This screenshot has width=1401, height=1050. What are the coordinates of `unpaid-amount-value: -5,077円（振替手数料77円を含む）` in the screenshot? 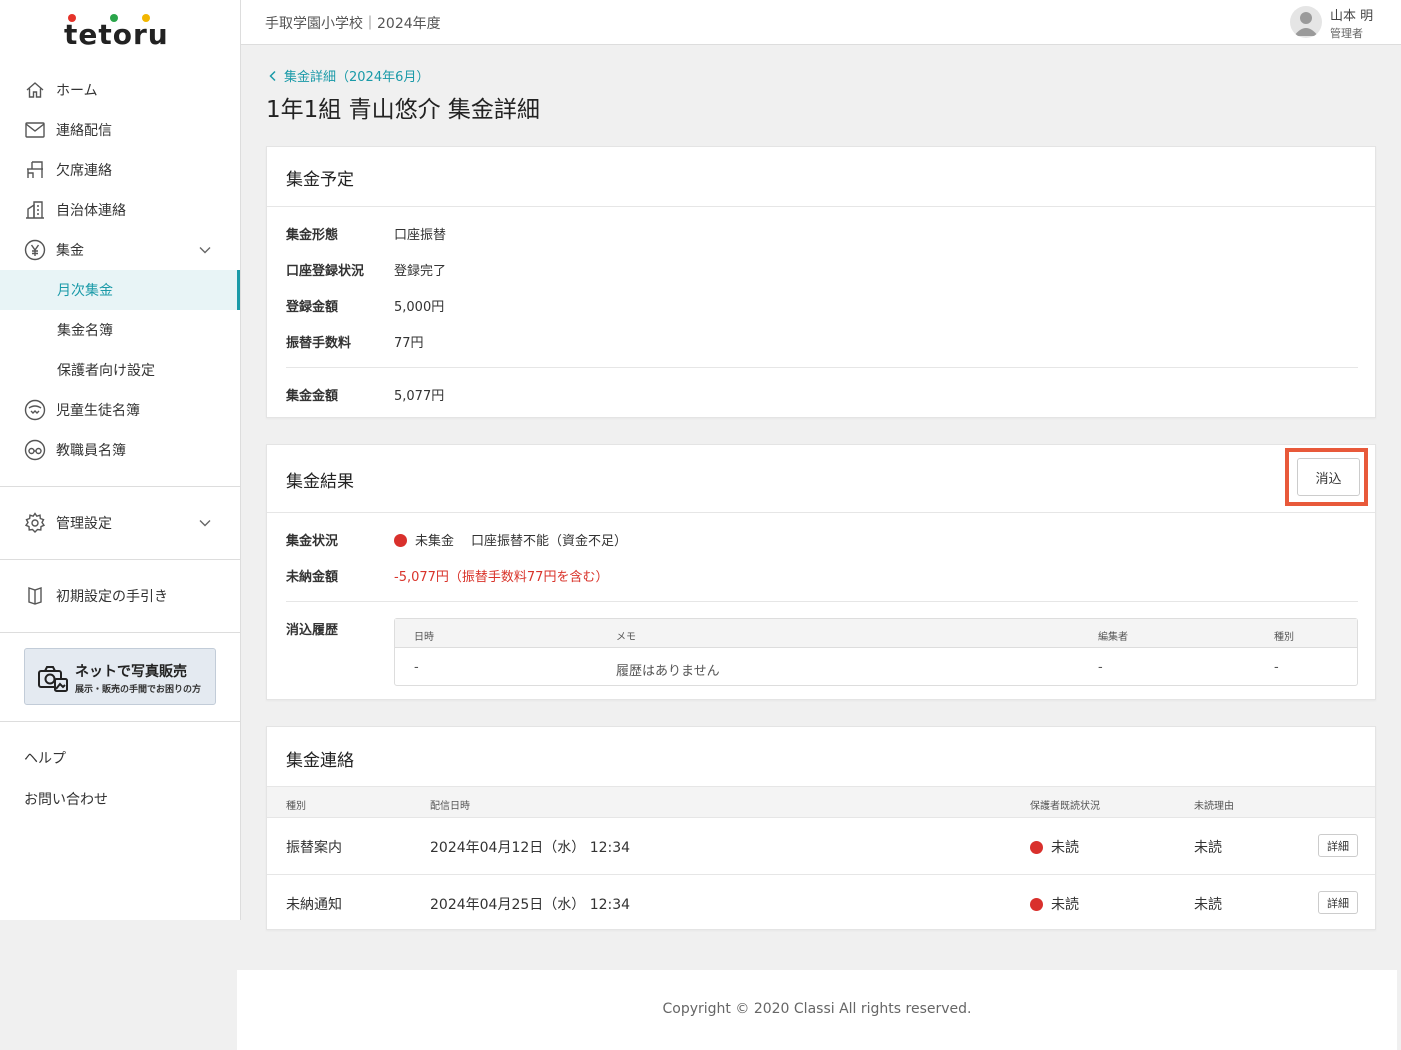 It's located at (501, 577).